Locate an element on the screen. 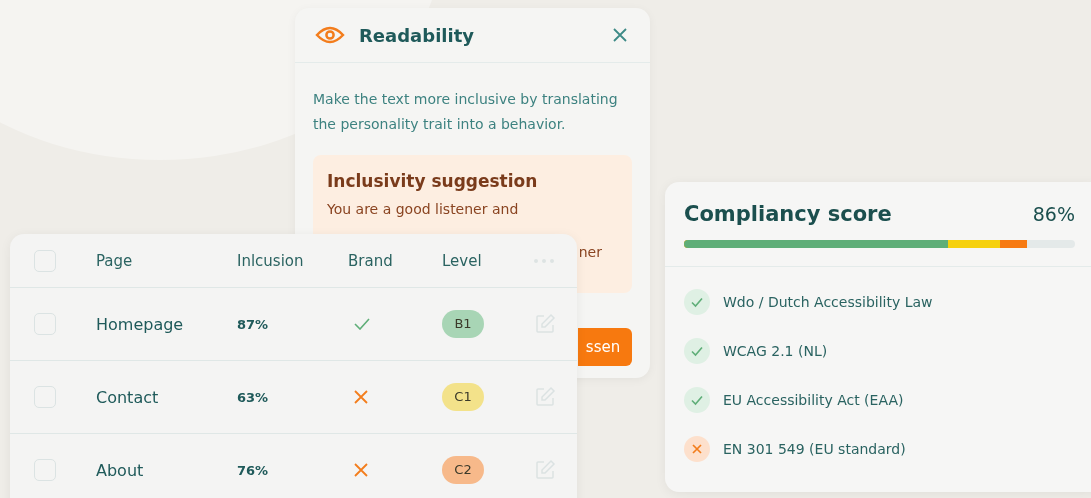  column-header: Level is located at coordinates (462, 260).